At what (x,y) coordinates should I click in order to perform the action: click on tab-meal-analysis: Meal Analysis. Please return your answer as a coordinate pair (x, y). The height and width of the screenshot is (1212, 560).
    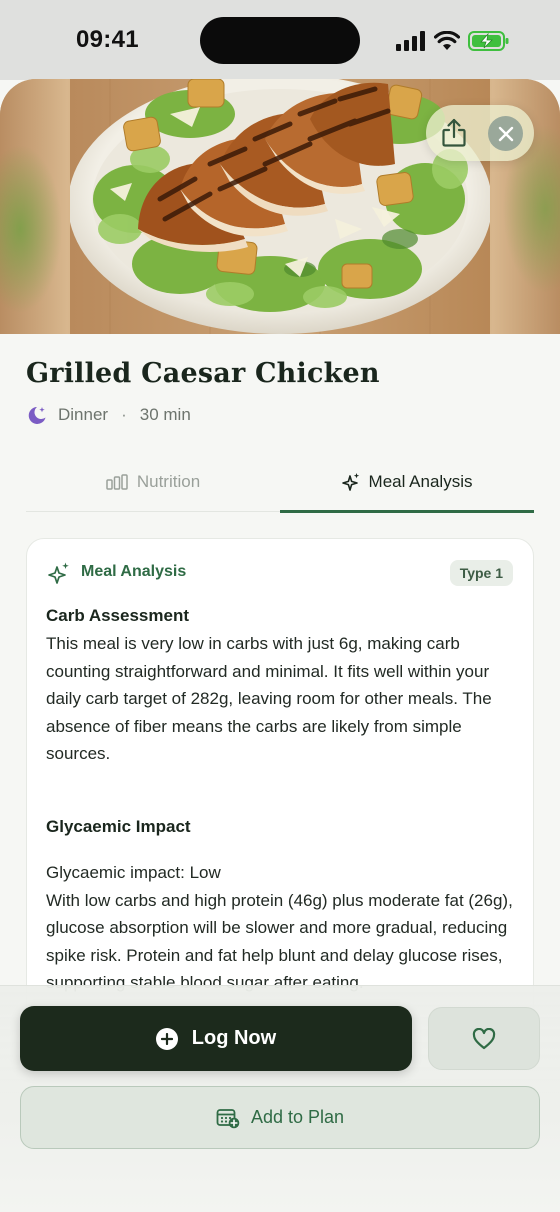
    Looking at the image, I should click on (407, 482).